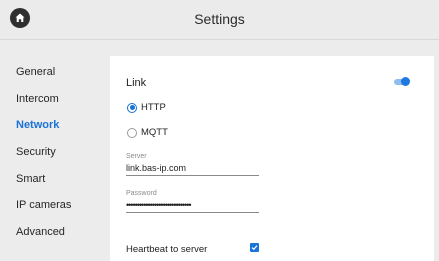 The width and height of the screenshot is (439, 261). I want to click on page-title: Settings, so click(219, 19).